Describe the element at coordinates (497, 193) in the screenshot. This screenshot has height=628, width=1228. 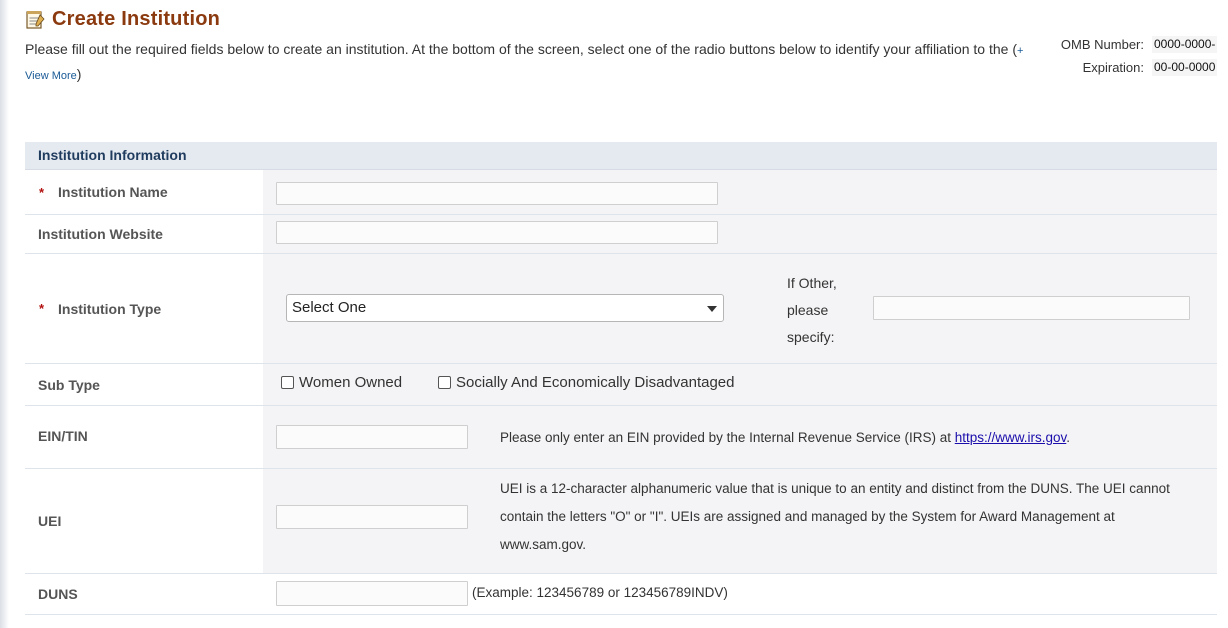
I see `institution-name-input` at that location.